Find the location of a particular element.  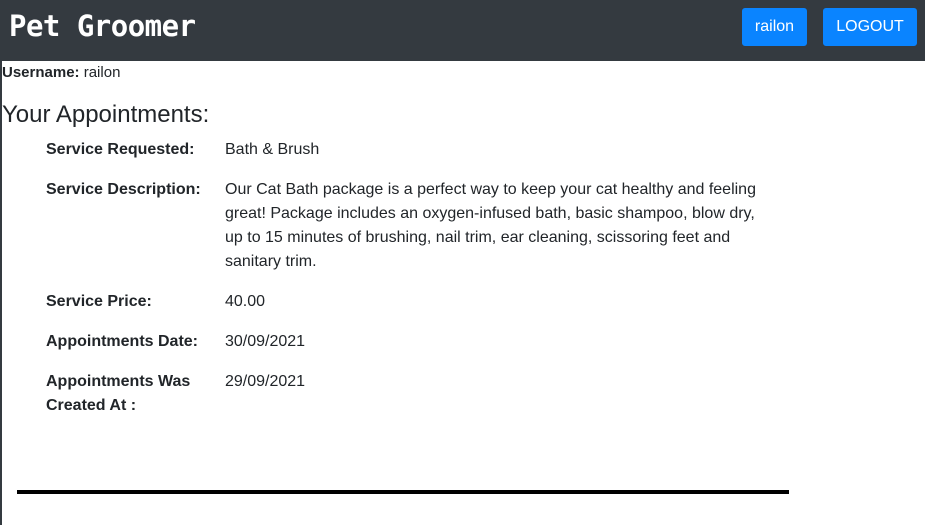

username-value: railon is located at coordinates (102, 72).